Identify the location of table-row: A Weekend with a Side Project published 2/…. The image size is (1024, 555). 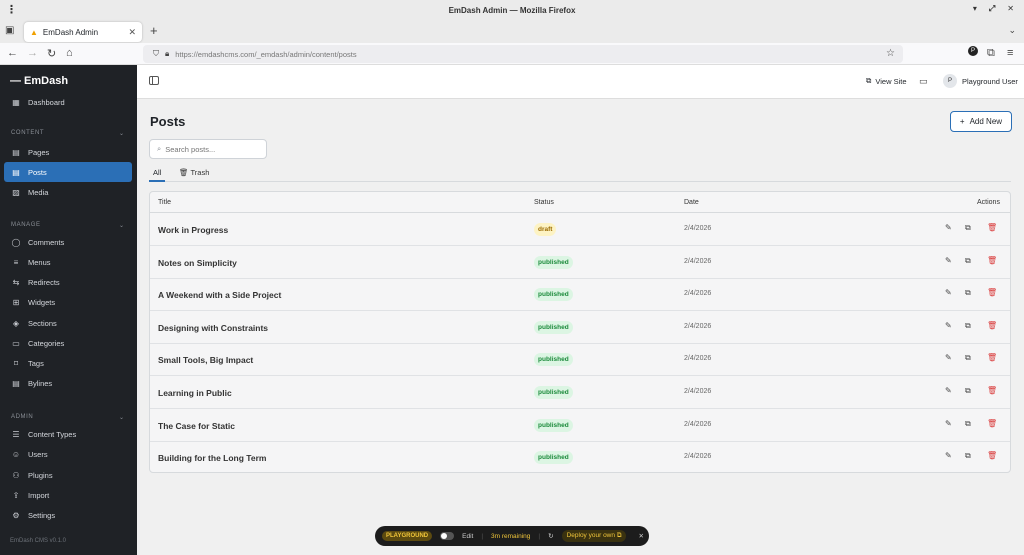
(580, 295).